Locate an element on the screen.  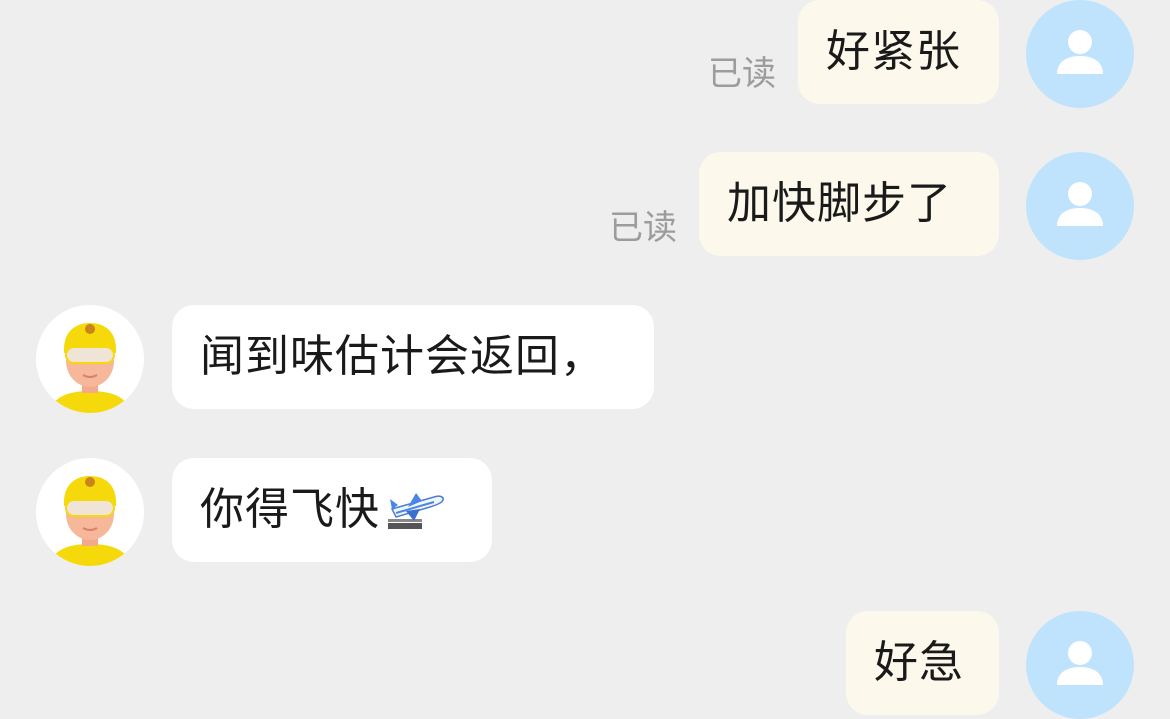
message-text: 你得飞快 is located at coordinates (290, 509).